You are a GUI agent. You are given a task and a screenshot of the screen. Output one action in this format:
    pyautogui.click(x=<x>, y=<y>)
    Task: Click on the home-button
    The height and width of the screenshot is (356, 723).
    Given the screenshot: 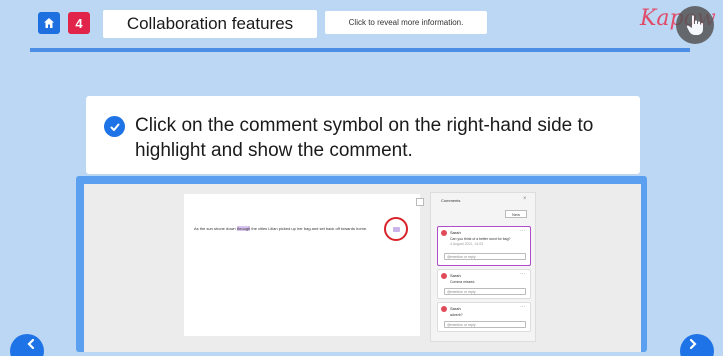 What is the action you would take?
    pyautogui.click(x=49, y=23)
    